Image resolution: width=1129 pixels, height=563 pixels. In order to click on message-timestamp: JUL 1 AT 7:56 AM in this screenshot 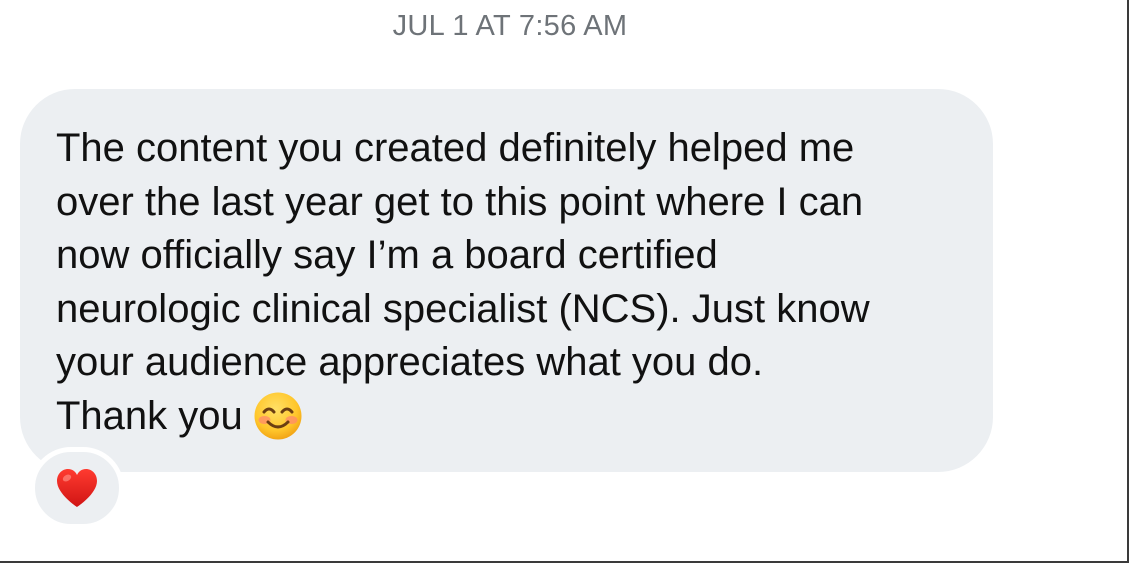, I will do `click(510, 26)`.